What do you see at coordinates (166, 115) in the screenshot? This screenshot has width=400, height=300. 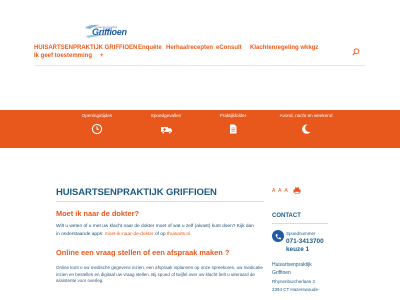 I see `band-item-label: Spoedgevallen` at bounding box center [166, 115].